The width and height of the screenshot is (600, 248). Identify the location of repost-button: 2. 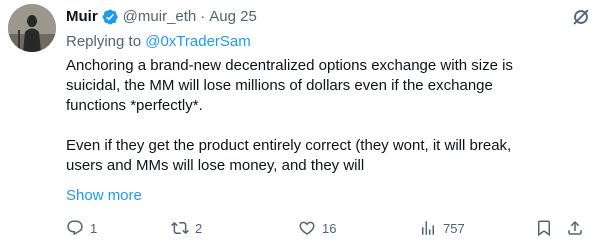
(186, 228).